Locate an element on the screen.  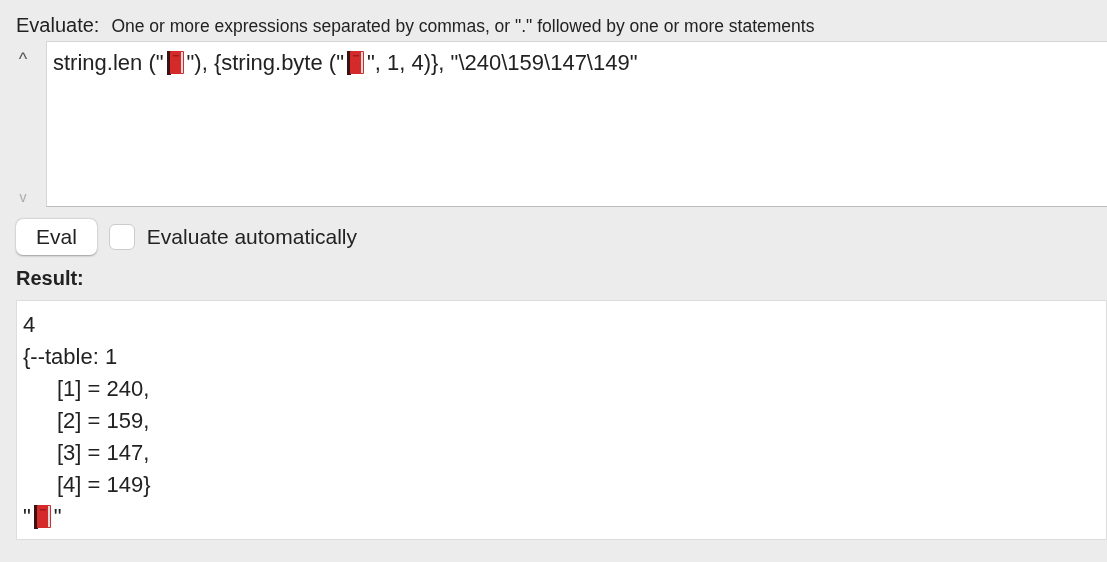
result-line: [4] = 149} is located at coordinates (104, 485).